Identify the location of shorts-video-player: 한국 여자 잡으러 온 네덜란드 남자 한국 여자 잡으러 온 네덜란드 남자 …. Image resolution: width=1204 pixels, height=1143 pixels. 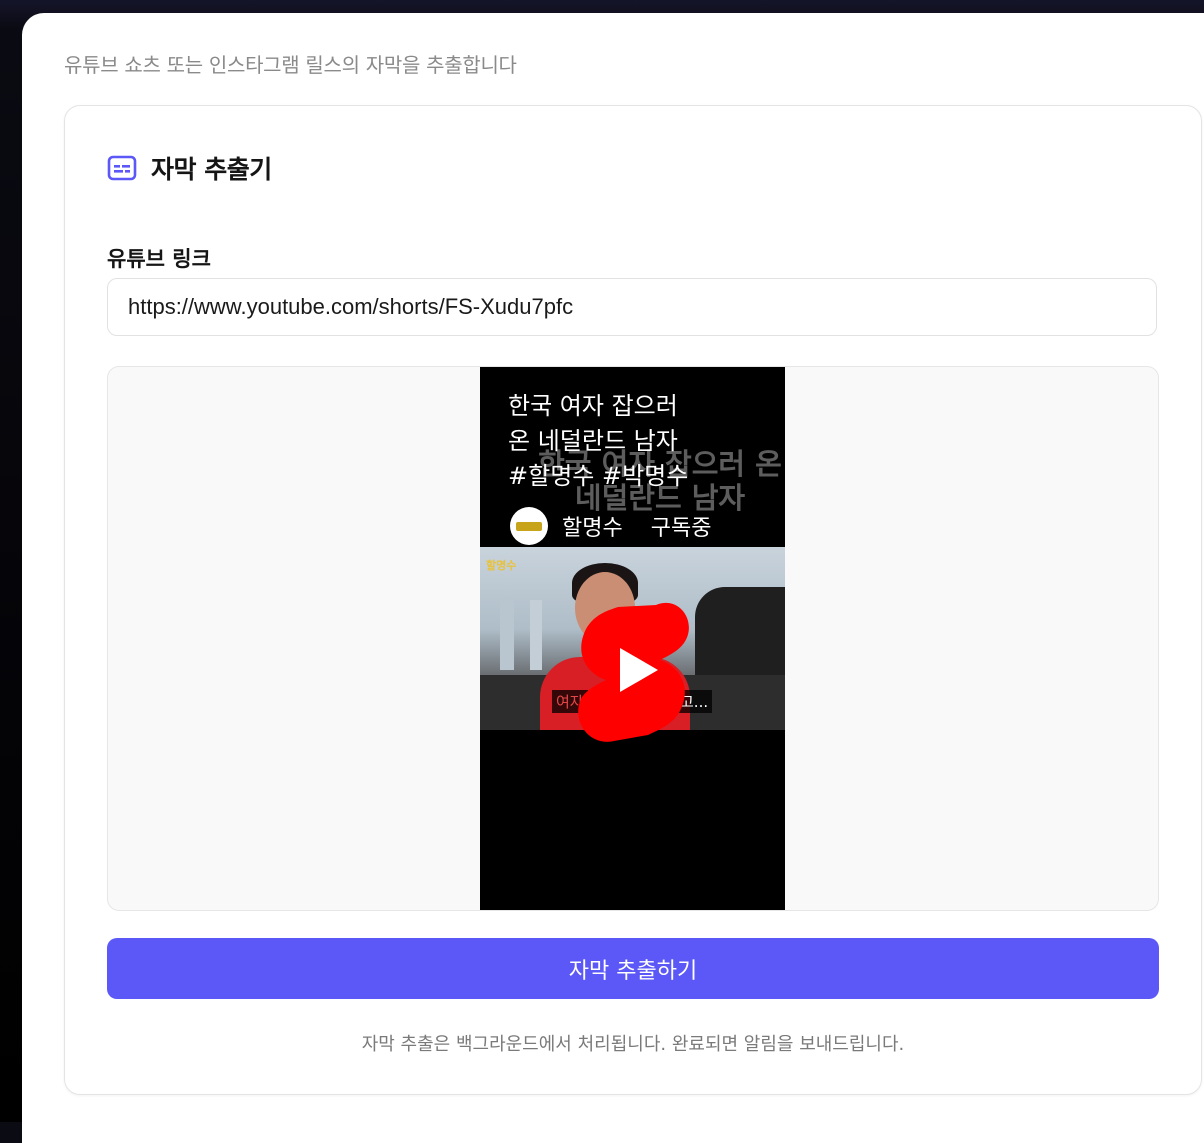
(632, 638).